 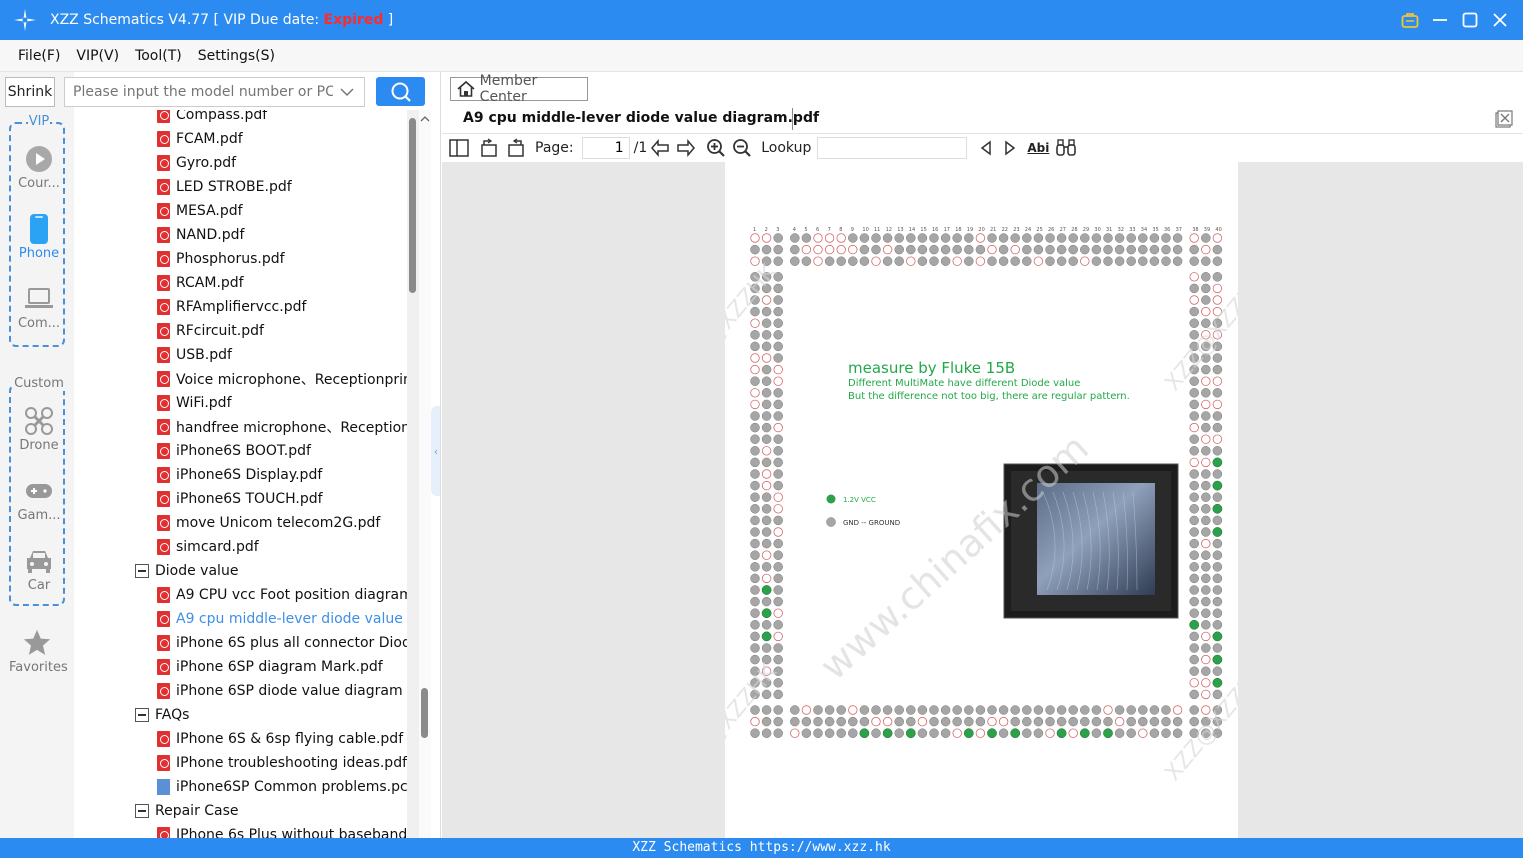 What do you see at coordinates (291, 787) in the screenshot?
I see `tree-item-label: iPhone6SP Common problems.pcb` at bounding box center [291, 787].